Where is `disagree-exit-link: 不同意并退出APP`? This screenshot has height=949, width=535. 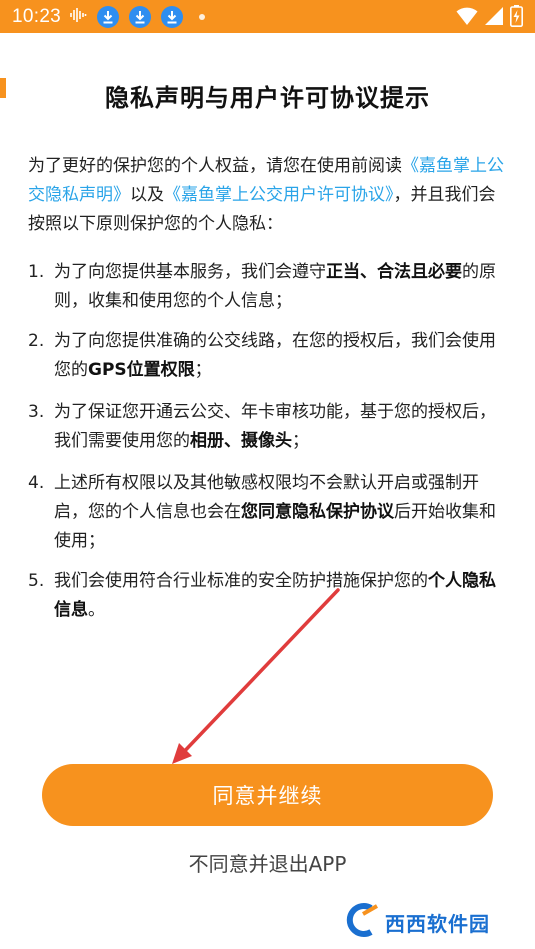 disagree-exit-link: 不同意并退出APP is located at coordinates (267, 862).